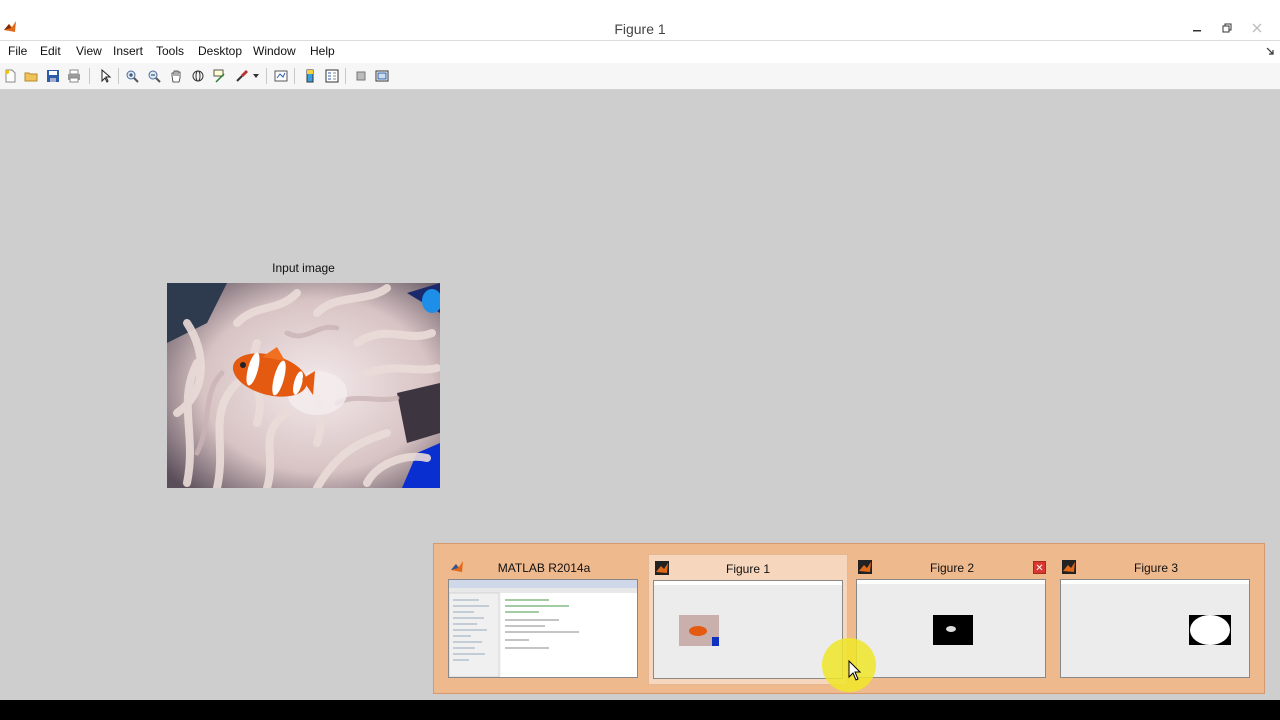 The width and height of the screenshot is (1280, 720). I want to click on matlab-icon, so click(457, 566).